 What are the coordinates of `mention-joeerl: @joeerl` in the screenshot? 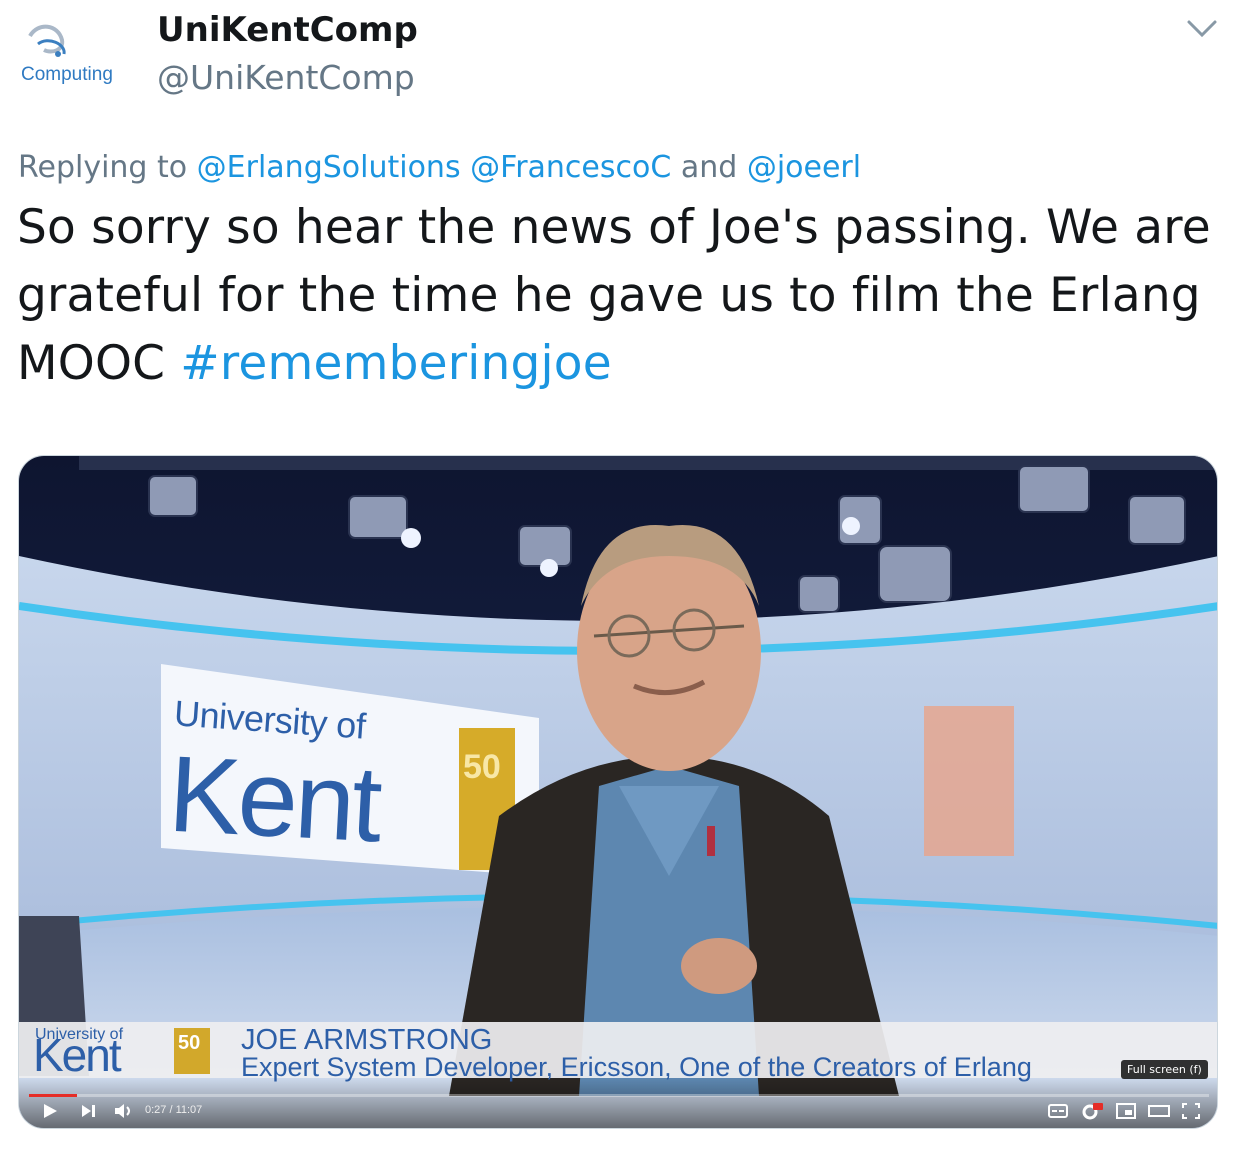 It's located at (804, 167).